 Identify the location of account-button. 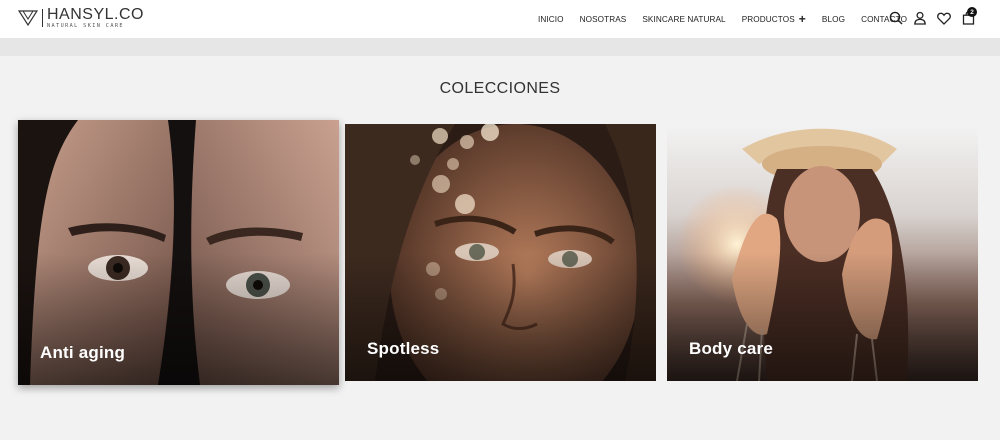
(920, 18).